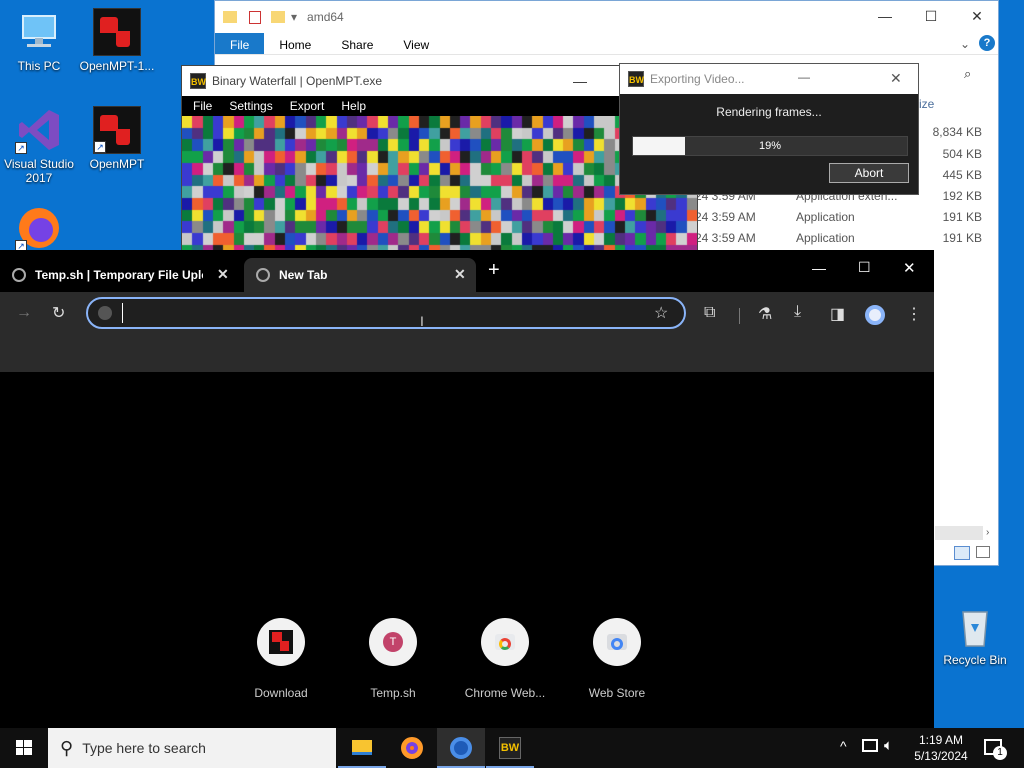 The width and height of the screenshot is (1024, 768). I want to click on reload-icon: ↻, so click(58, 313).